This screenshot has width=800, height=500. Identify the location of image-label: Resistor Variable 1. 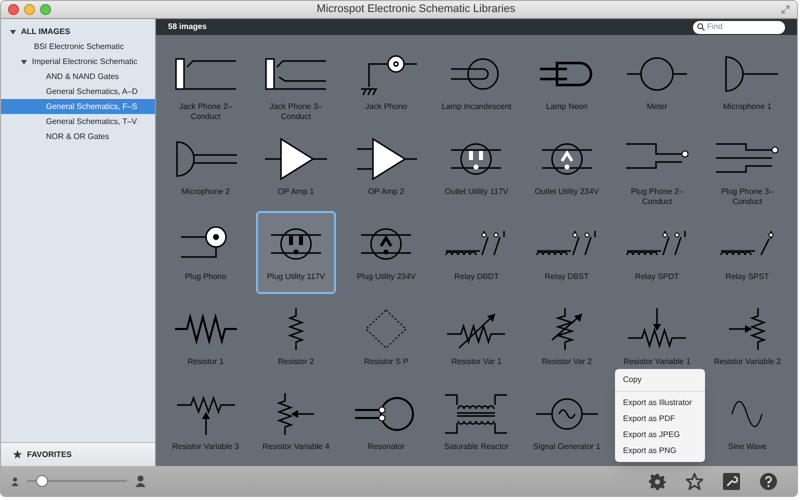
(657, 362).